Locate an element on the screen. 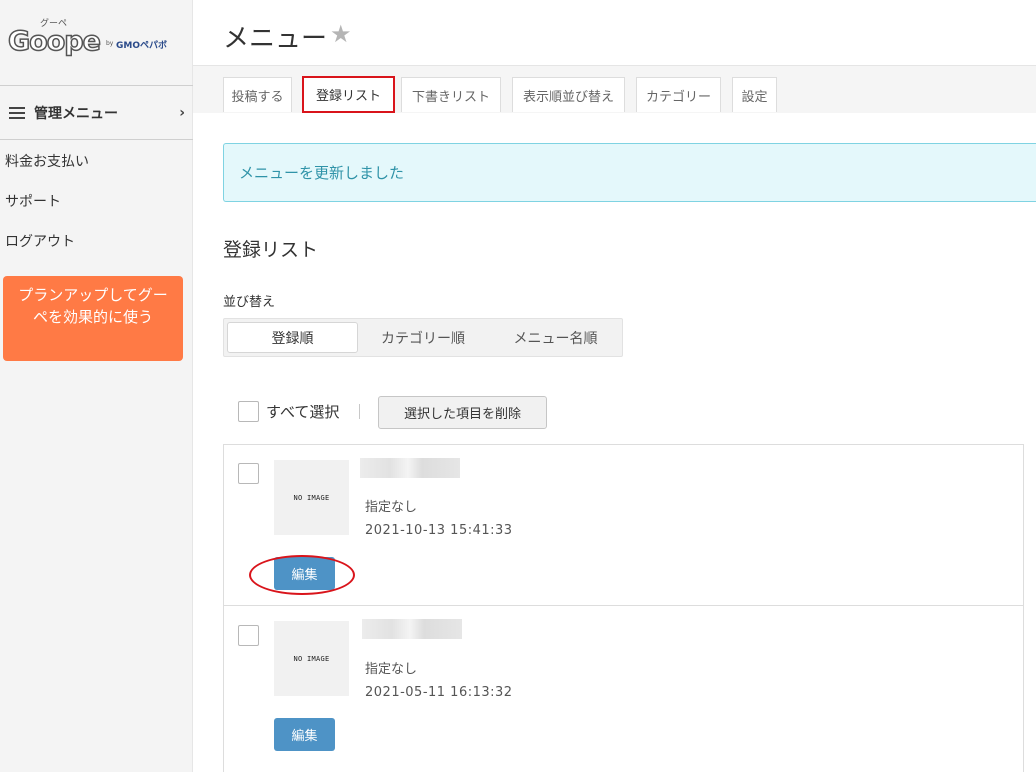 The height and width of the screenshot is (772, 1036). sort-segmented-control: 登録順 カテゴリー順 メニュー名順 is located at coordinates (423, 337).